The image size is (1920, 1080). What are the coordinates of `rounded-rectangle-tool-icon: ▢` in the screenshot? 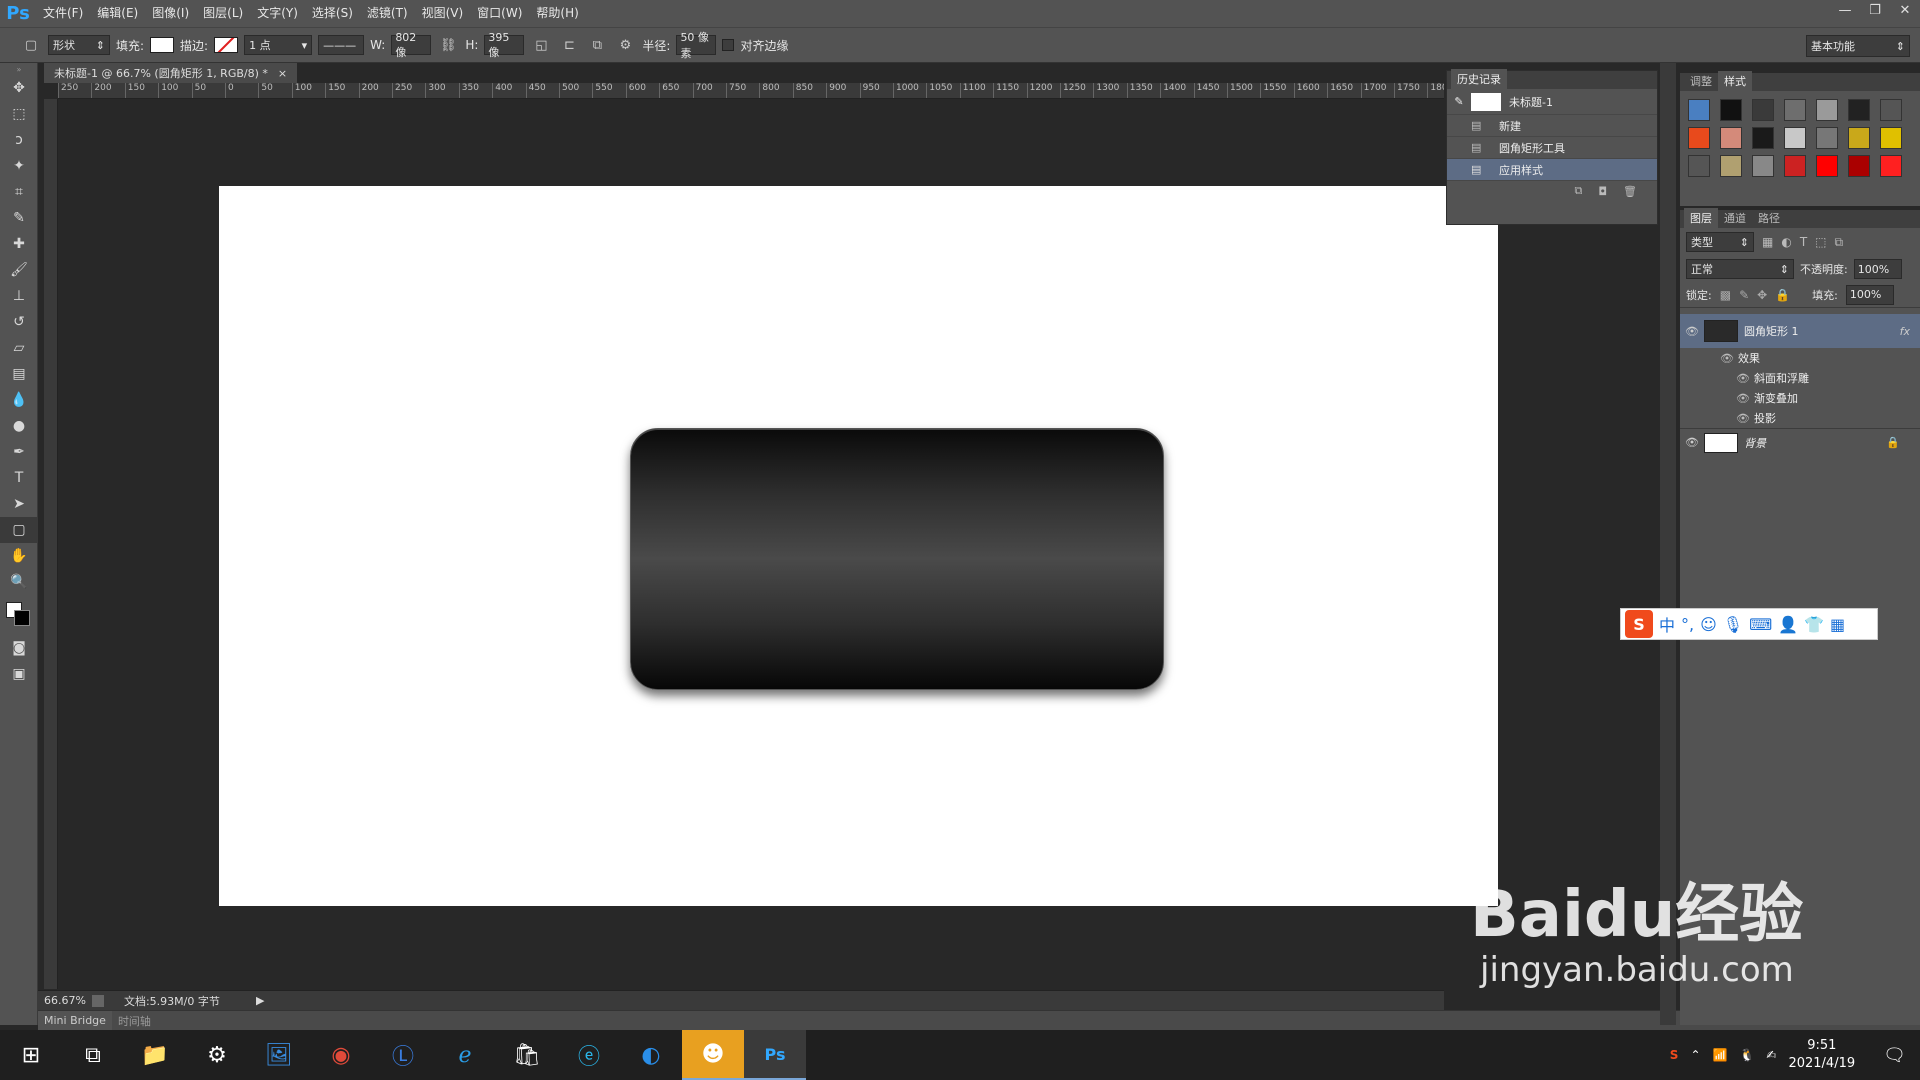 It's located at (19, 530).